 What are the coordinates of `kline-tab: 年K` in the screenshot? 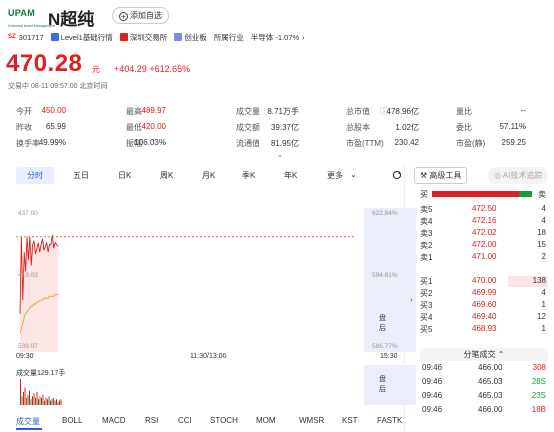 It's located at (290, 175).